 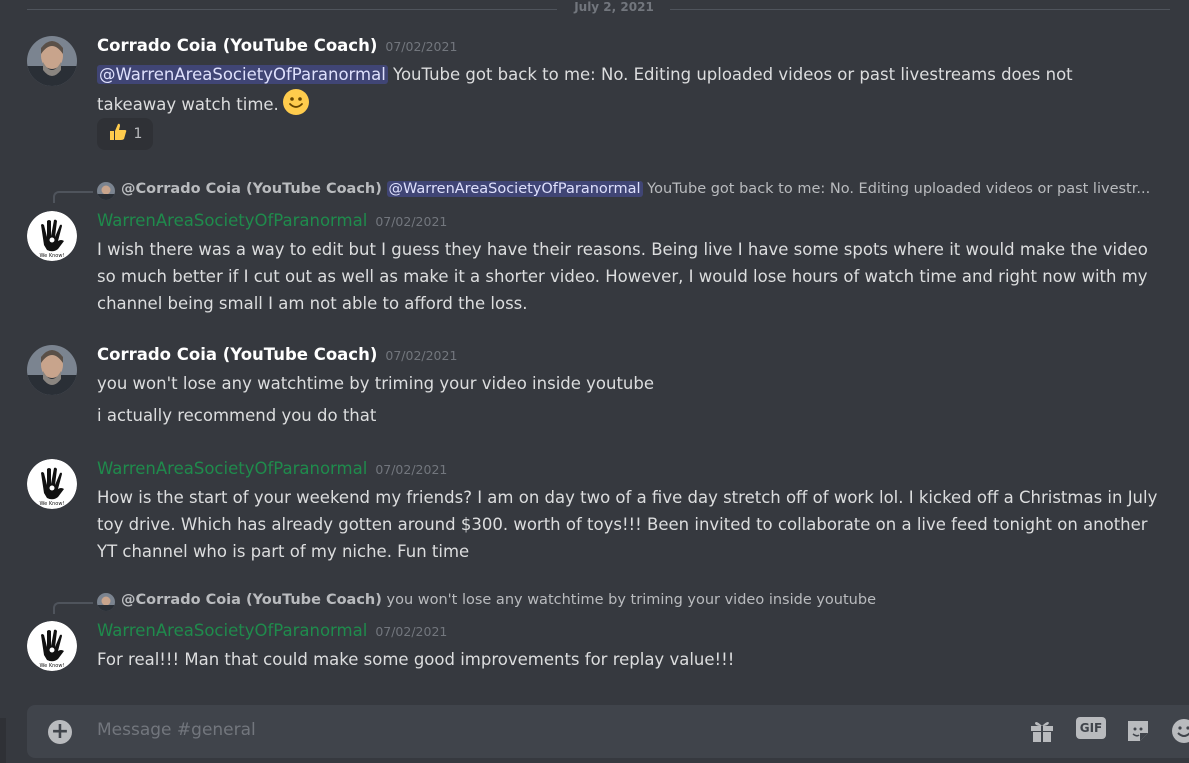 What do you see at coordinates (138, 134) in the screenshot?
I see `reaction-count: 1` at bounding box center [138, 134].